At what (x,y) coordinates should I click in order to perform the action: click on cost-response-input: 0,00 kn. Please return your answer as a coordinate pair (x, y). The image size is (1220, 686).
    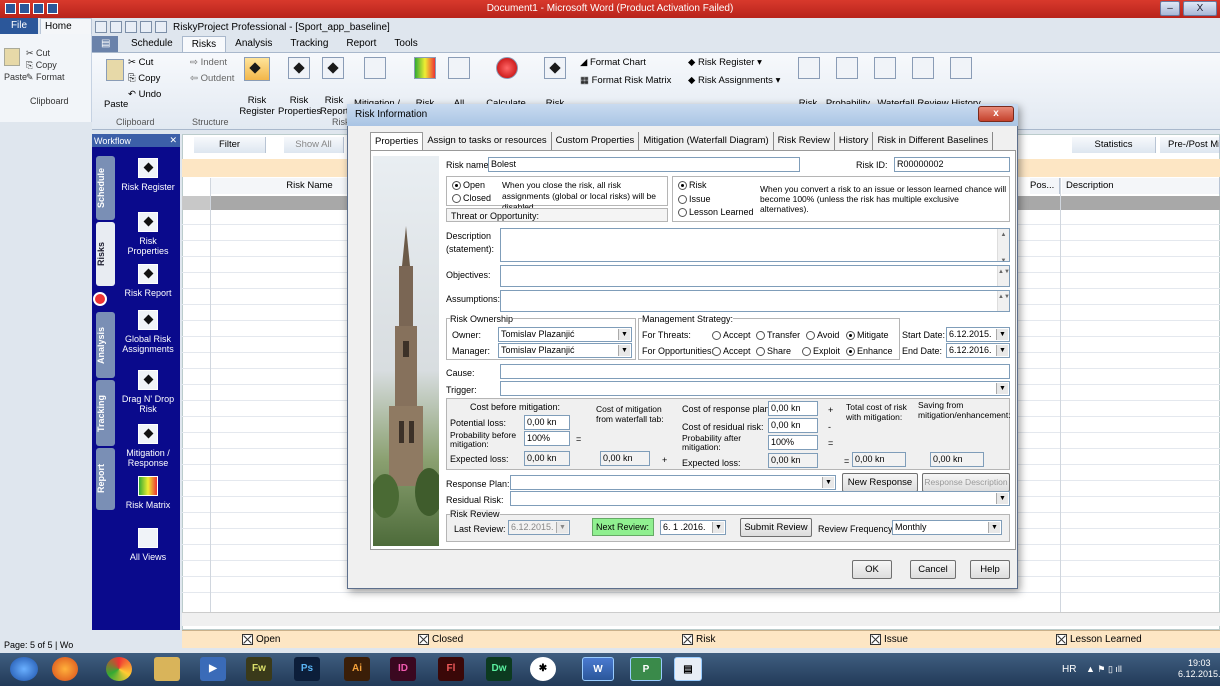
    Looking at the image, I should click on (793, 408).